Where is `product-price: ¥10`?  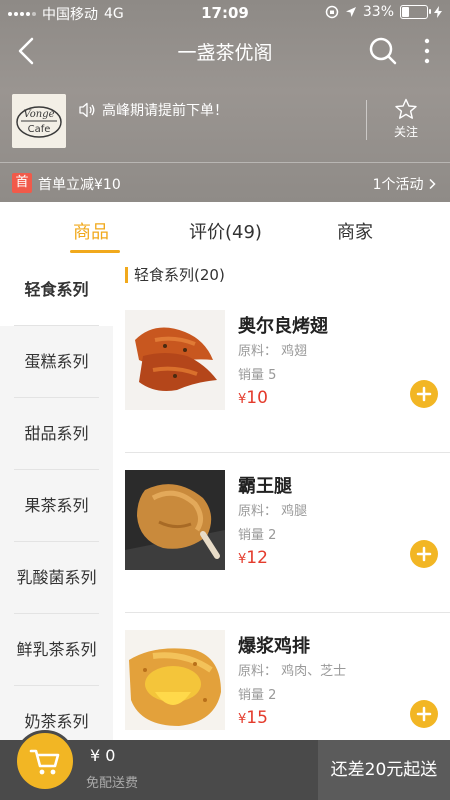 product-price: ¥10 is located at coordinates (253, 398).